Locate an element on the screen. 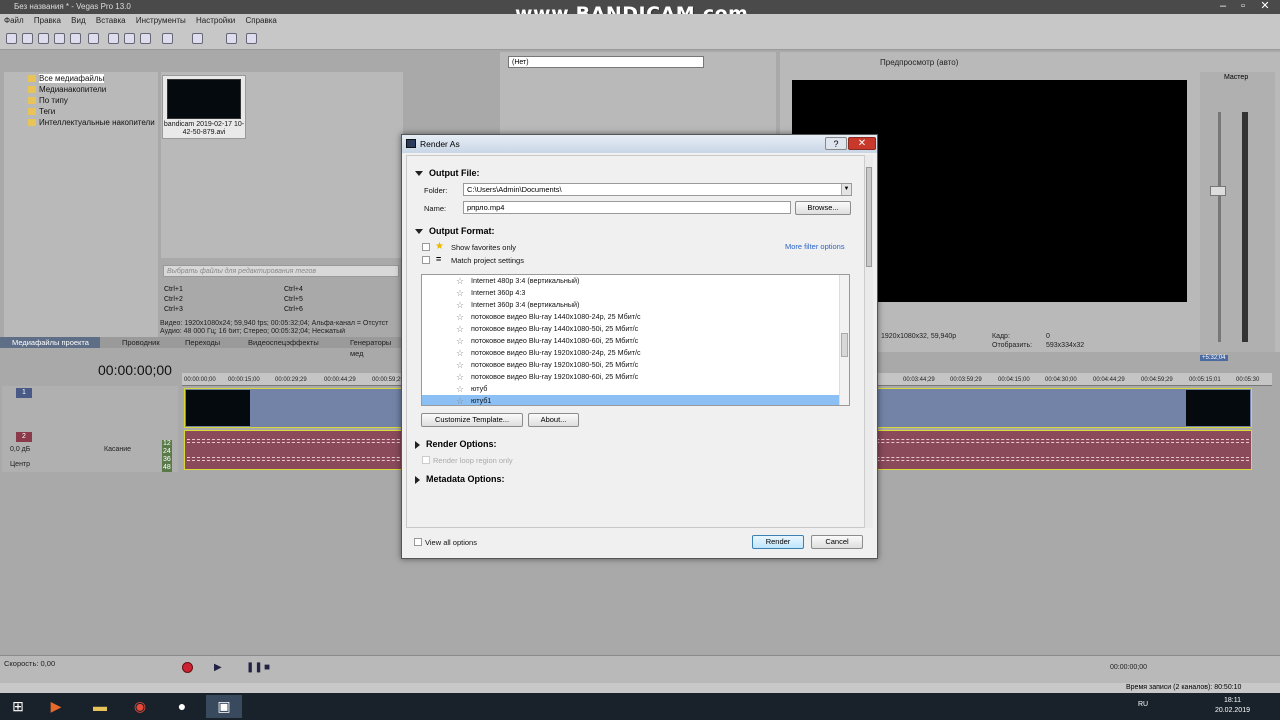 The height and width of the screenshot is (720, 1280). tree-item-all-media: Все медиафайлы is located at coordinates (66, 78).